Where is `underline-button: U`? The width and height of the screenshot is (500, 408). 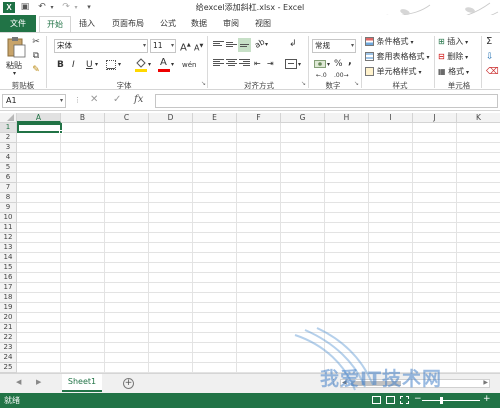 underline-button: U is located at coordinates (89, 65).